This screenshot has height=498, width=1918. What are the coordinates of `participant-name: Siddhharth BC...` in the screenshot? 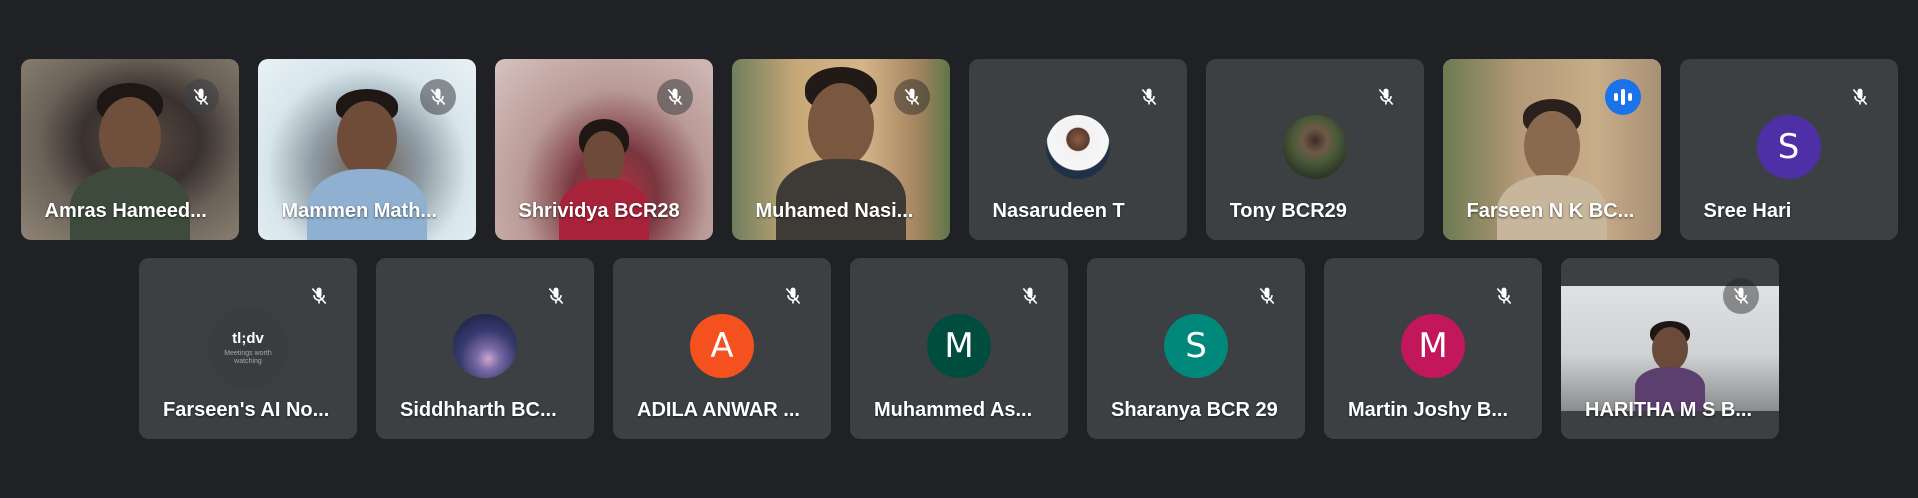 It's located at (478, 410).